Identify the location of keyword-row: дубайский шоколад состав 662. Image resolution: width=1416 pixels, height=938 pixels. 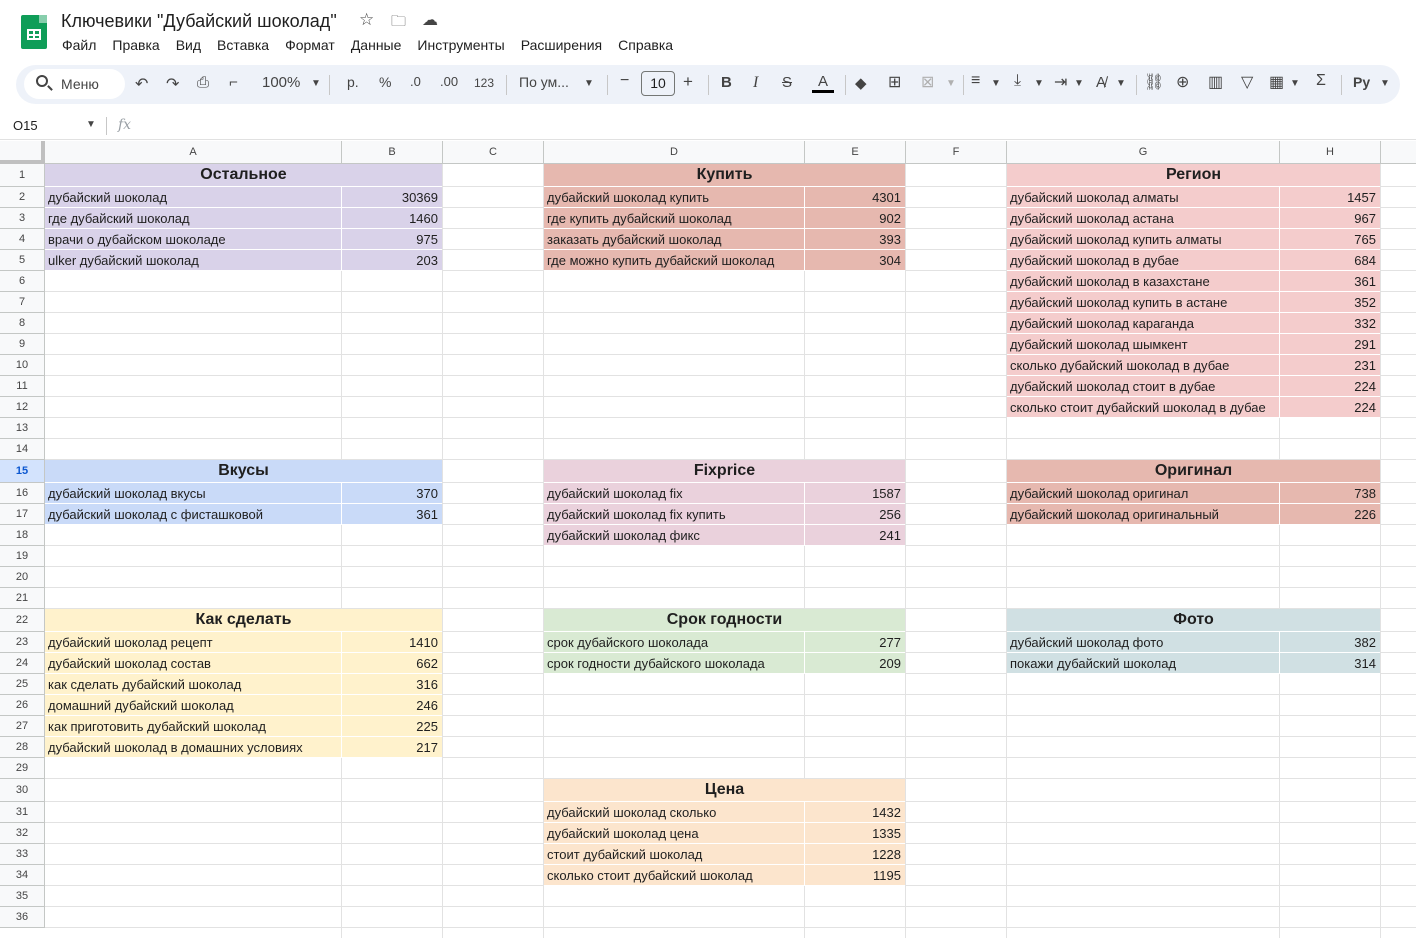
(243, 663).